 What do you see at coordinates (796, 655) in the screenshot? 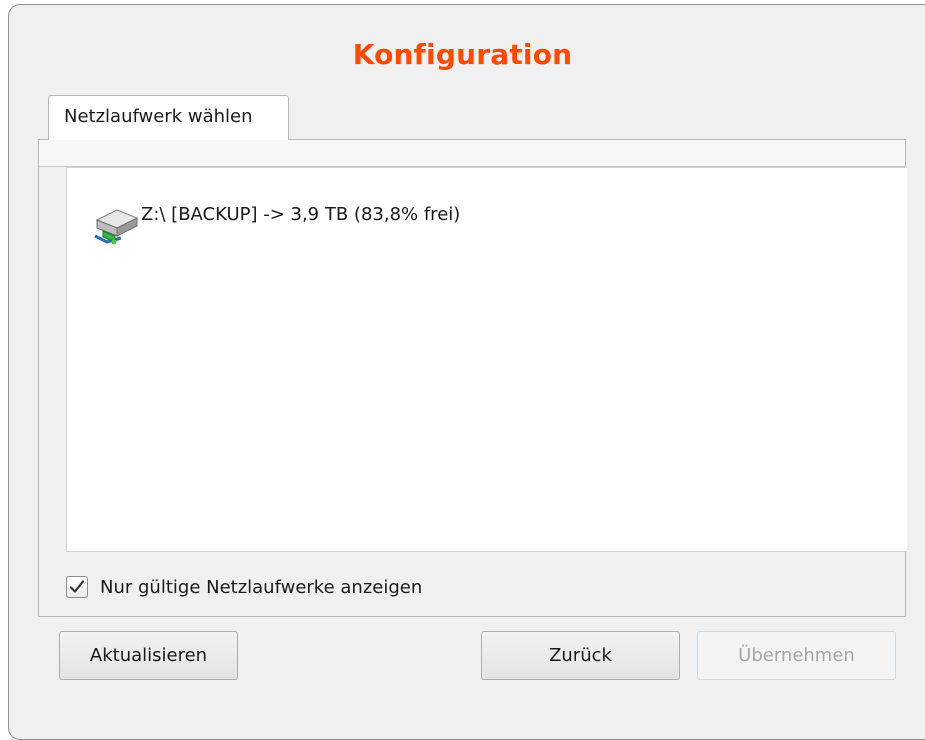
I see `apply-button: Übernehmen` at bounding box center [796, 655].